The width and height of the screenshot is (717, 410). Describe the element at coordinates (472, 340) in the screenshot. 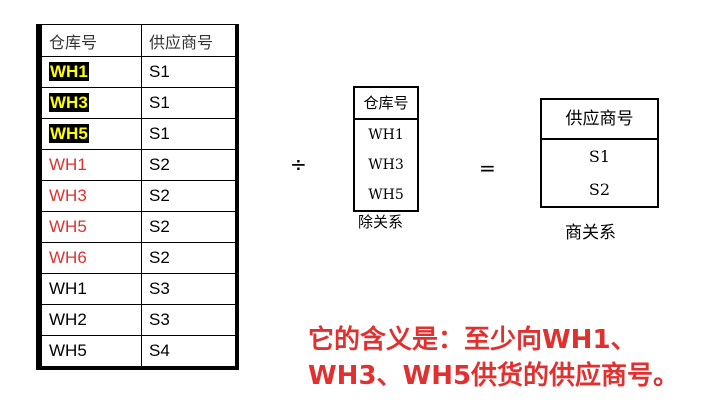

I see `note-line-1: 它的含义是：至少向WH1、` at that location.